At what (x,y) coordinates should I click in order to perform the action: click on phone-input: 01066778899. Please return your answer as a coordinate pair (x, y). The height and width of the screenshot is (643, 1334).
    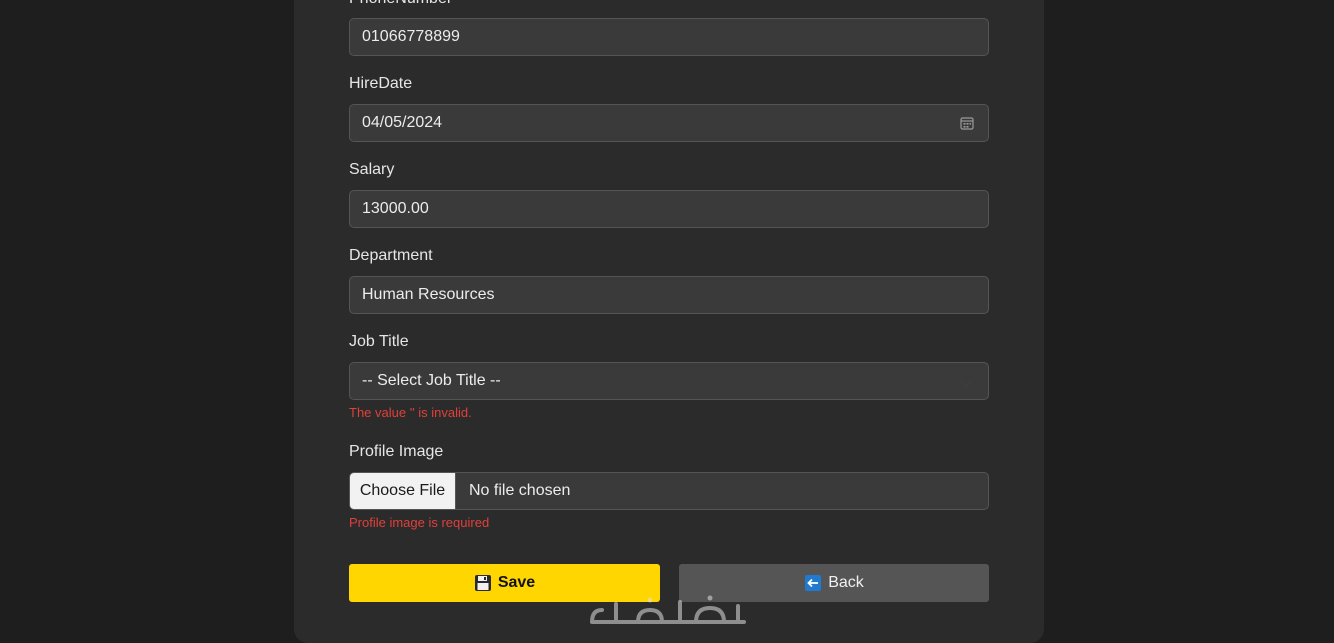
    Looking at the image, I should click on (669, 37).